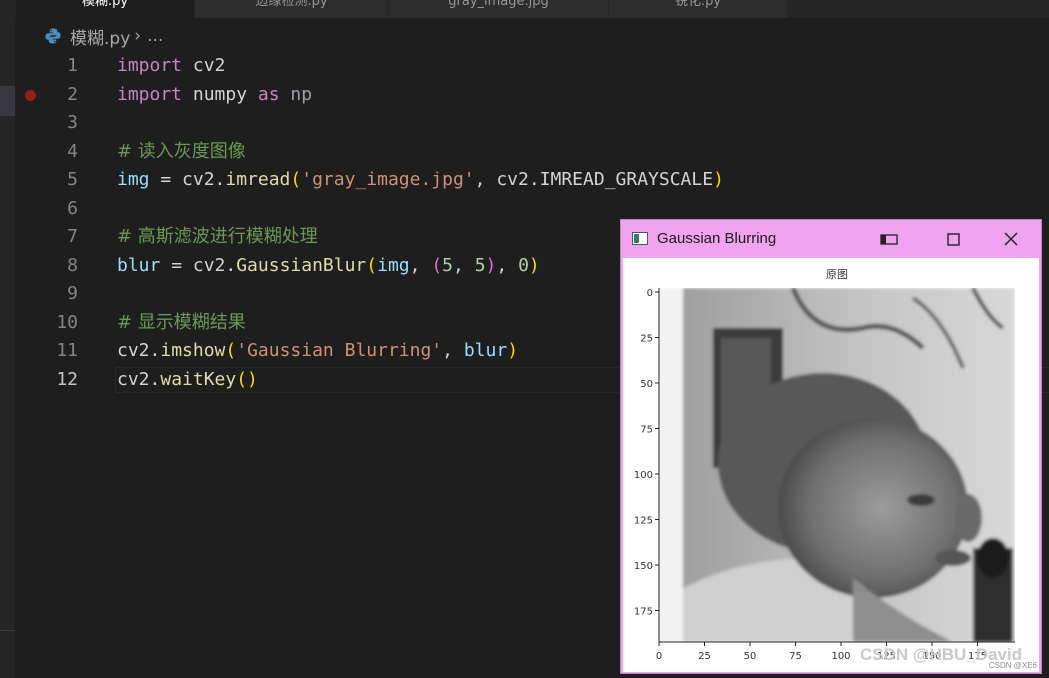 The height and width of the screenshot is (678, 1049). What do you see at coordinates (499, 9) in the screenshot?
I see `tab-gray-image-jpg: gray_image.jpg` at bounding box center [499, 9].